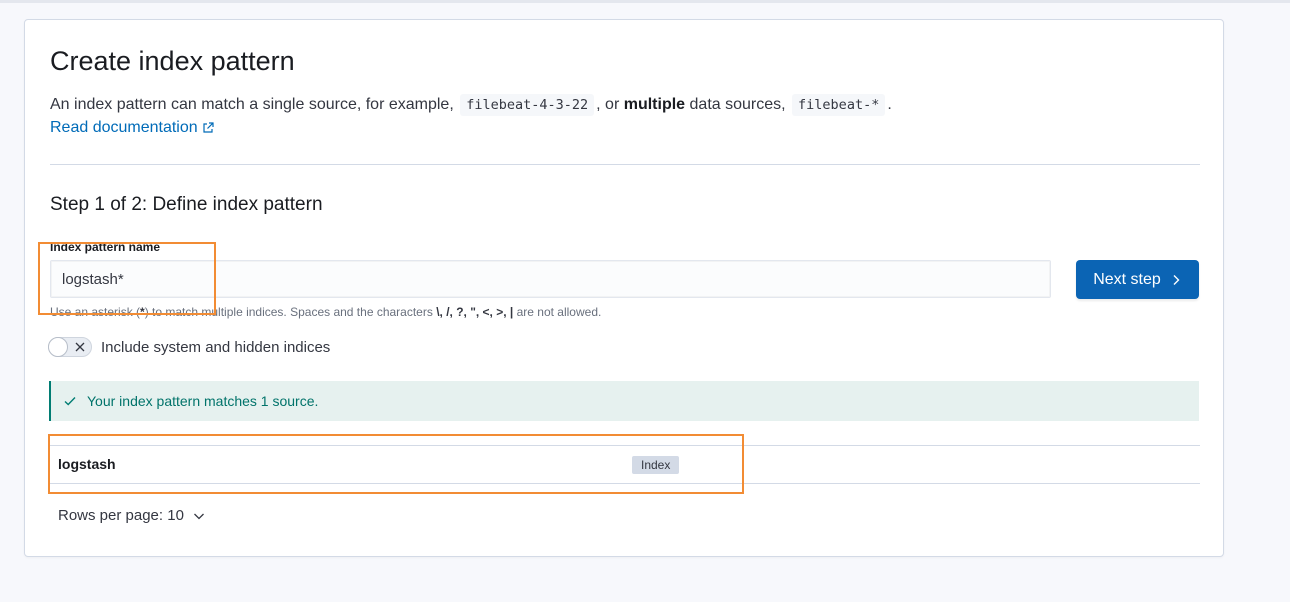  What do you see at coordinates (105, 247) in the screenshot?
I see `index-pattern-name-label: Index pattern name` at bounding box center [105, 247].